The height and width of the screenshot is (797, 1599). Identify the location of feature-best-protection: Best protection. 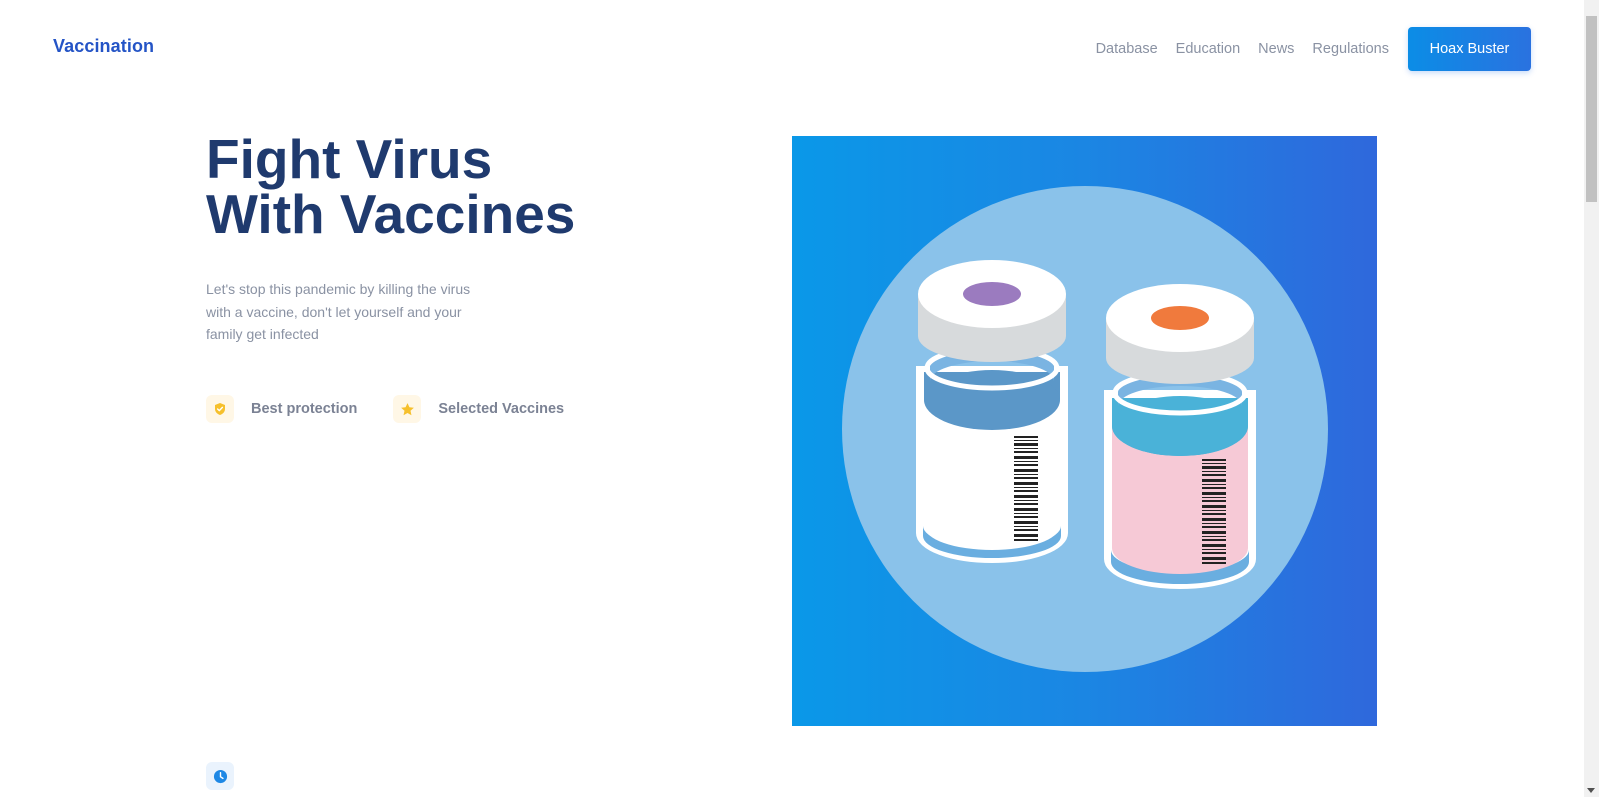
(281, 409).